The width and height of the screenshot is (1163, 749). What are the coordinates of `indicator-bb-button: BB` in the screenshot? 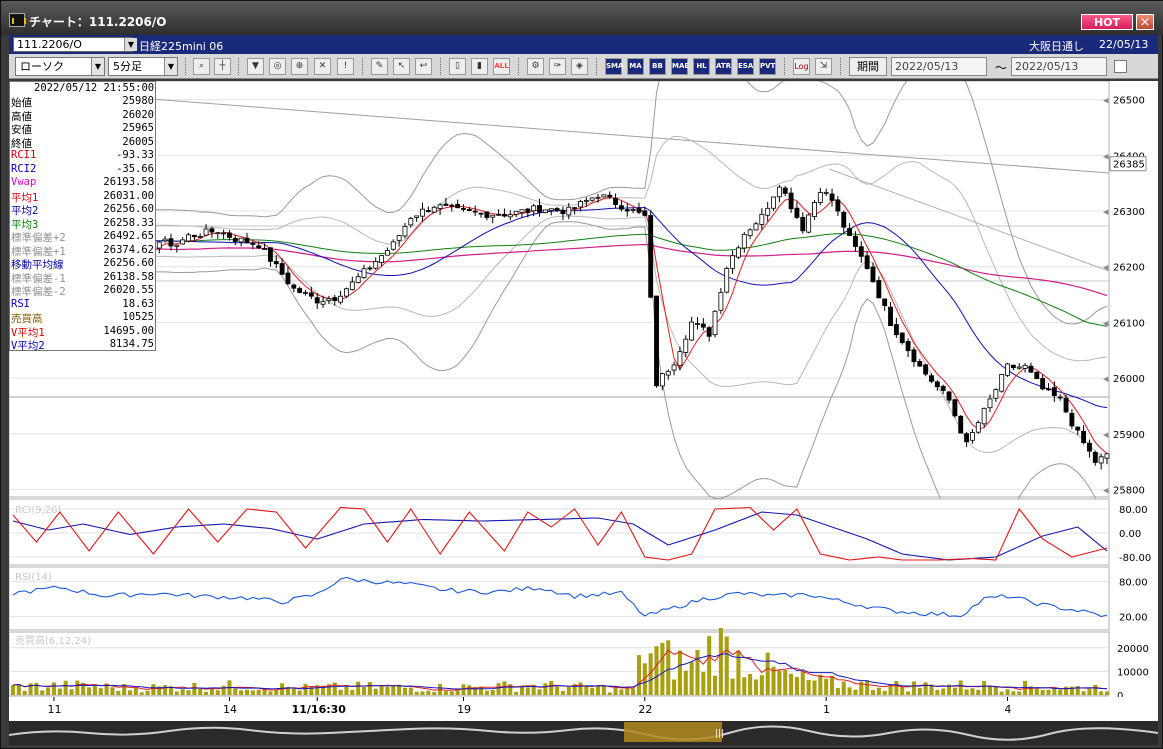 It's located at (657, 66).